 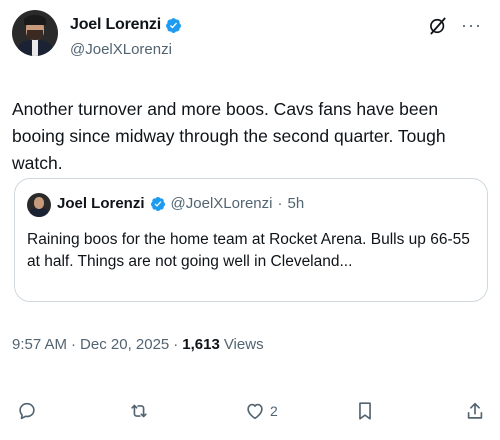 I want to click on quote-header: Joel Lorenzi @JoelXLorenzi · 5h, so click(x=180, y=203).